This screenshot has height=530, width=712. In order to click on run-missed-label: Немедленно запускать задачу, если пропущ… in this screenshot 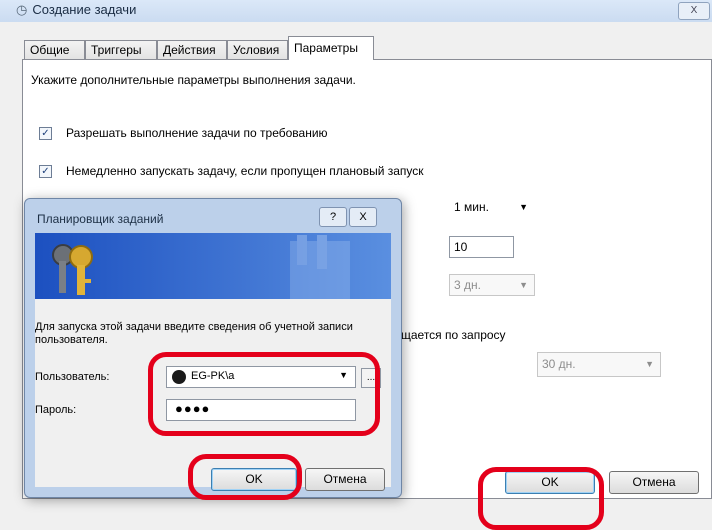, I will do `click(245, 171)`.